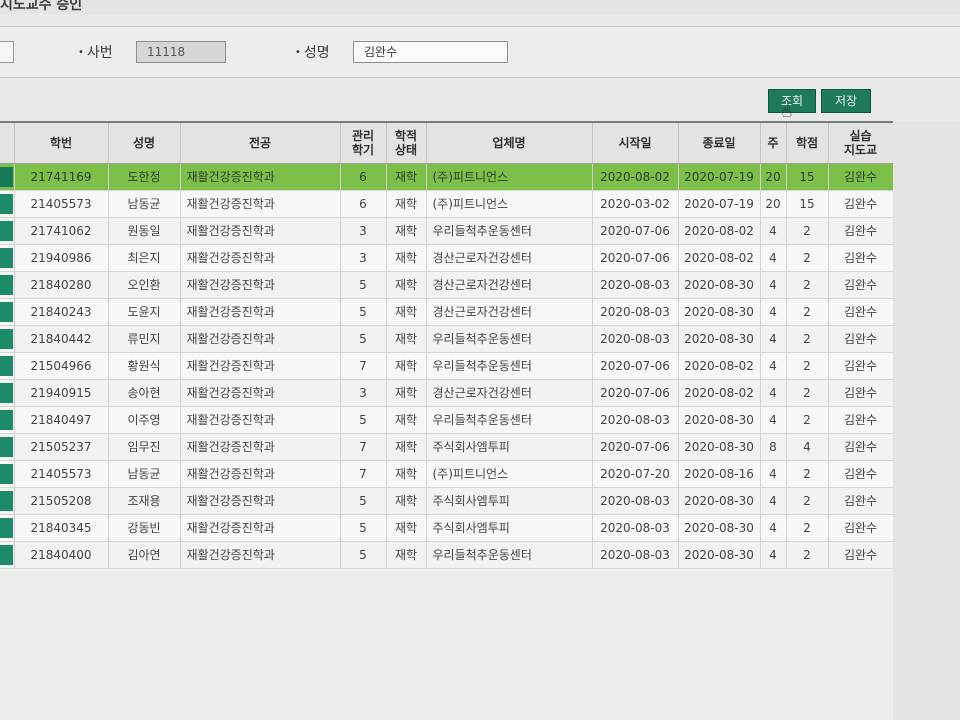 This screenshot has height=720, width=960. What do you see at coordinates (363, 204) in the screenshot?
I see `cell-semester: 6` at bounding box center [363, 204].